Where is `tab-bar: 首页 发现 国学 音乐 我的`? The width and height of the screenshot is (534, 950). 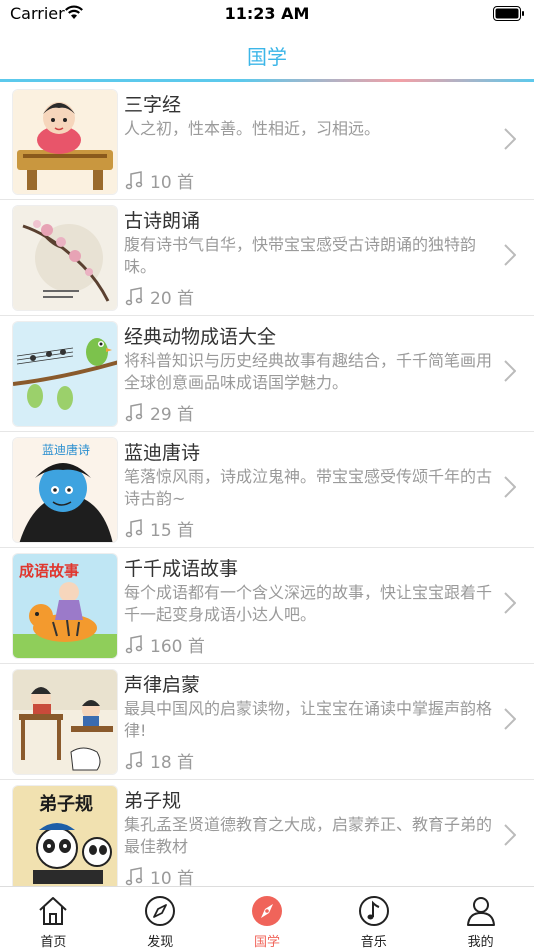
tab-bar: 首页 发现 国学 音乐 我的 is located at coordinates (267, 918).